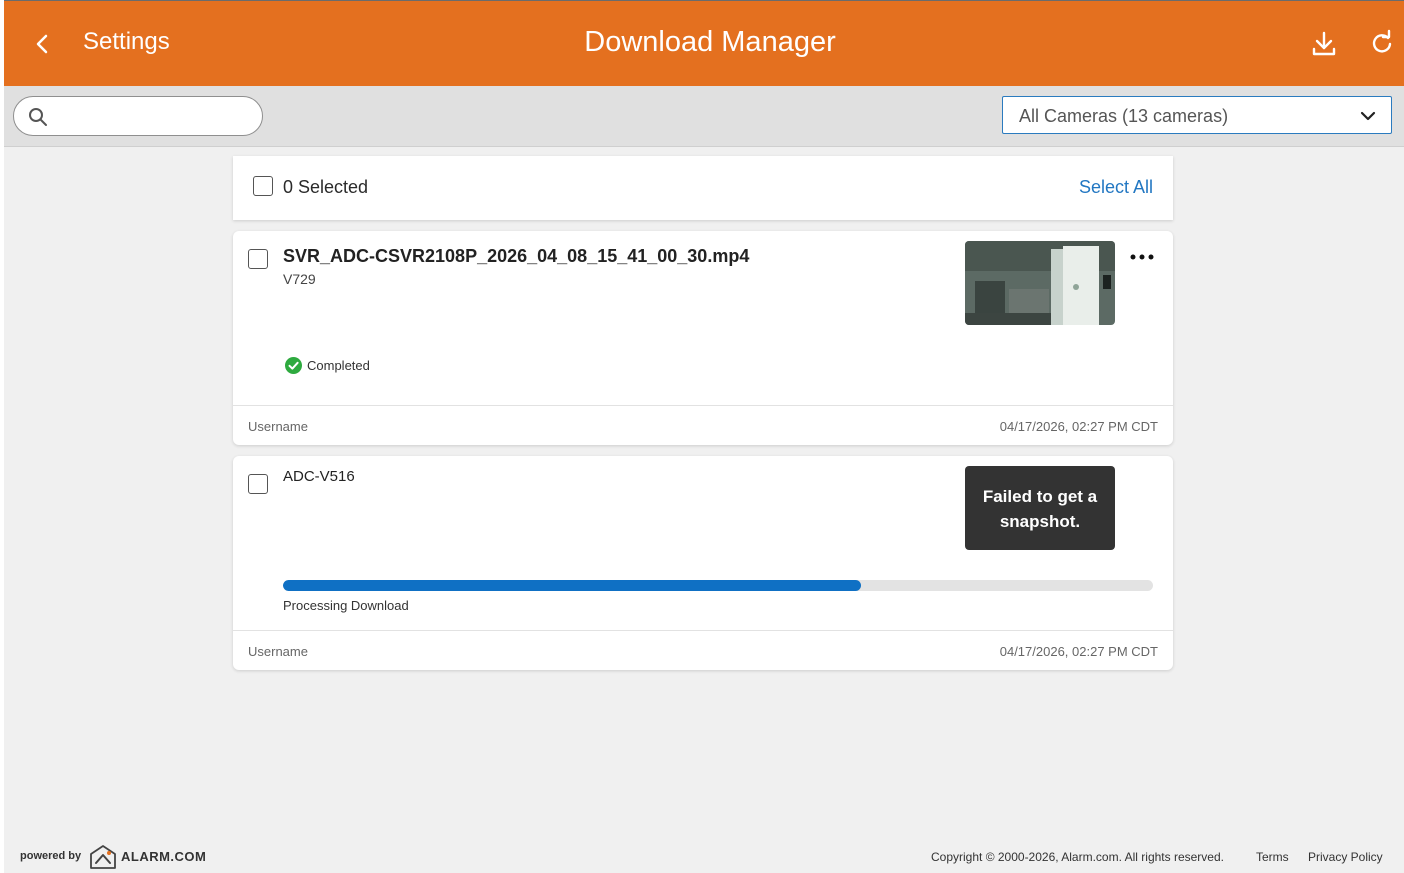 The height and width of the screenshot is (873, 1404). I want to click on app-header: Settings Download Manager, so click(704, 43).